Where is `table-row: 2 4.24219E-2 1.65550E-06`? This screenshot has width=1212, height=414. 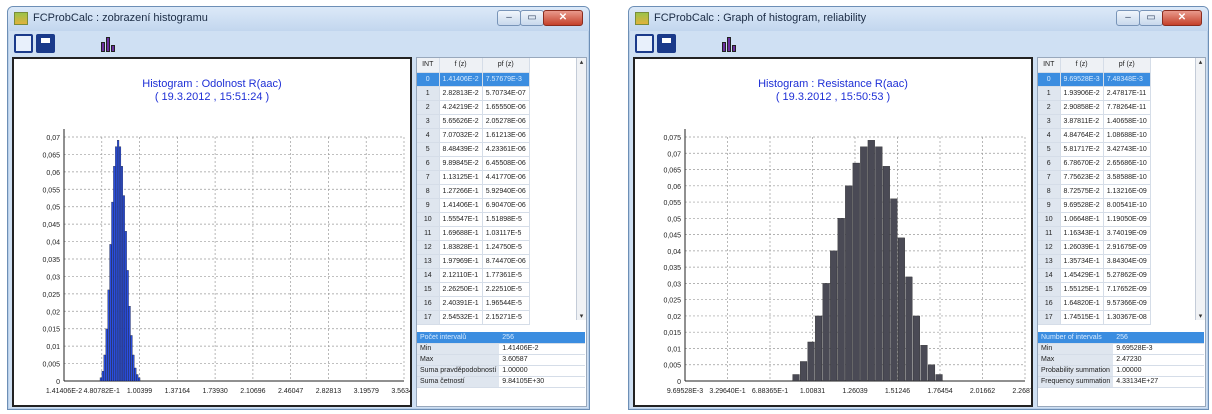
table-row: 2 4.24219E-2 1.65550E-06 is located at coordinates (473, 107).